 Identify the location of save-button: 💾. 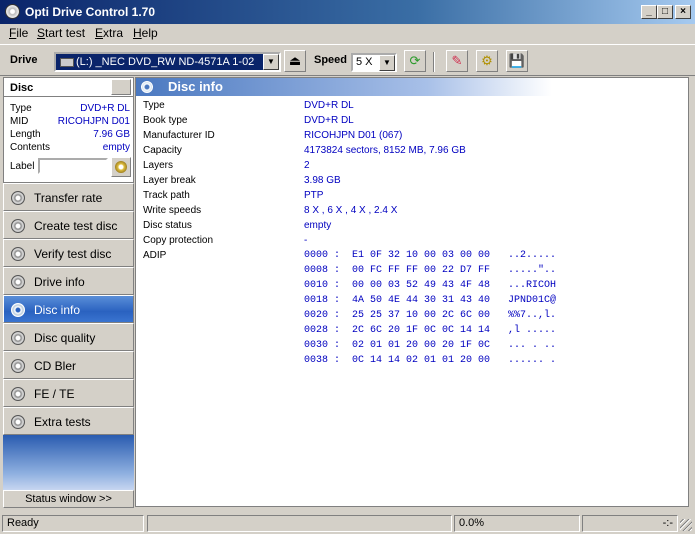
(517, 61).